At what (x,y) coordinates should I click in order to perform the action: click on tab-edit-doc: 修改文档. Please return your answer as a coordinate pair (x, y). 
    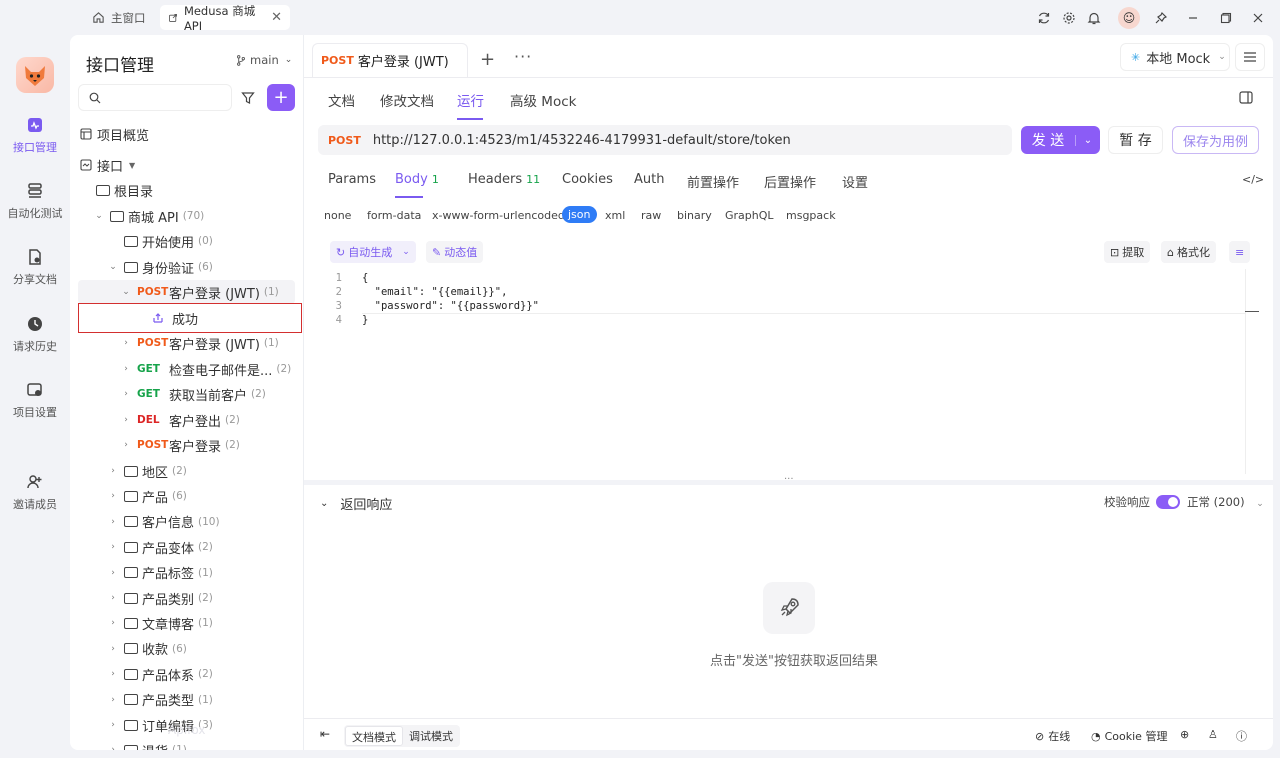
    Looking at the image, I should click on (407, 100).